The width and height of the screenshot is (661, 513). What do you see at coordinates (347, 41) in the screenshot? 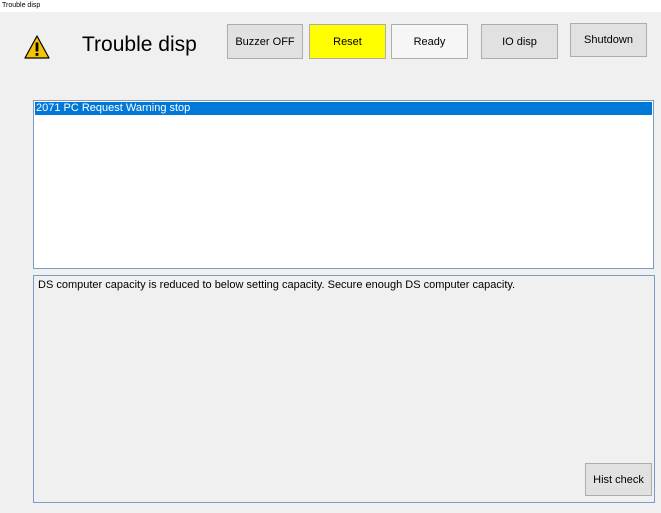
I see `reset-button: Reset` at bounding box center [347, 41].